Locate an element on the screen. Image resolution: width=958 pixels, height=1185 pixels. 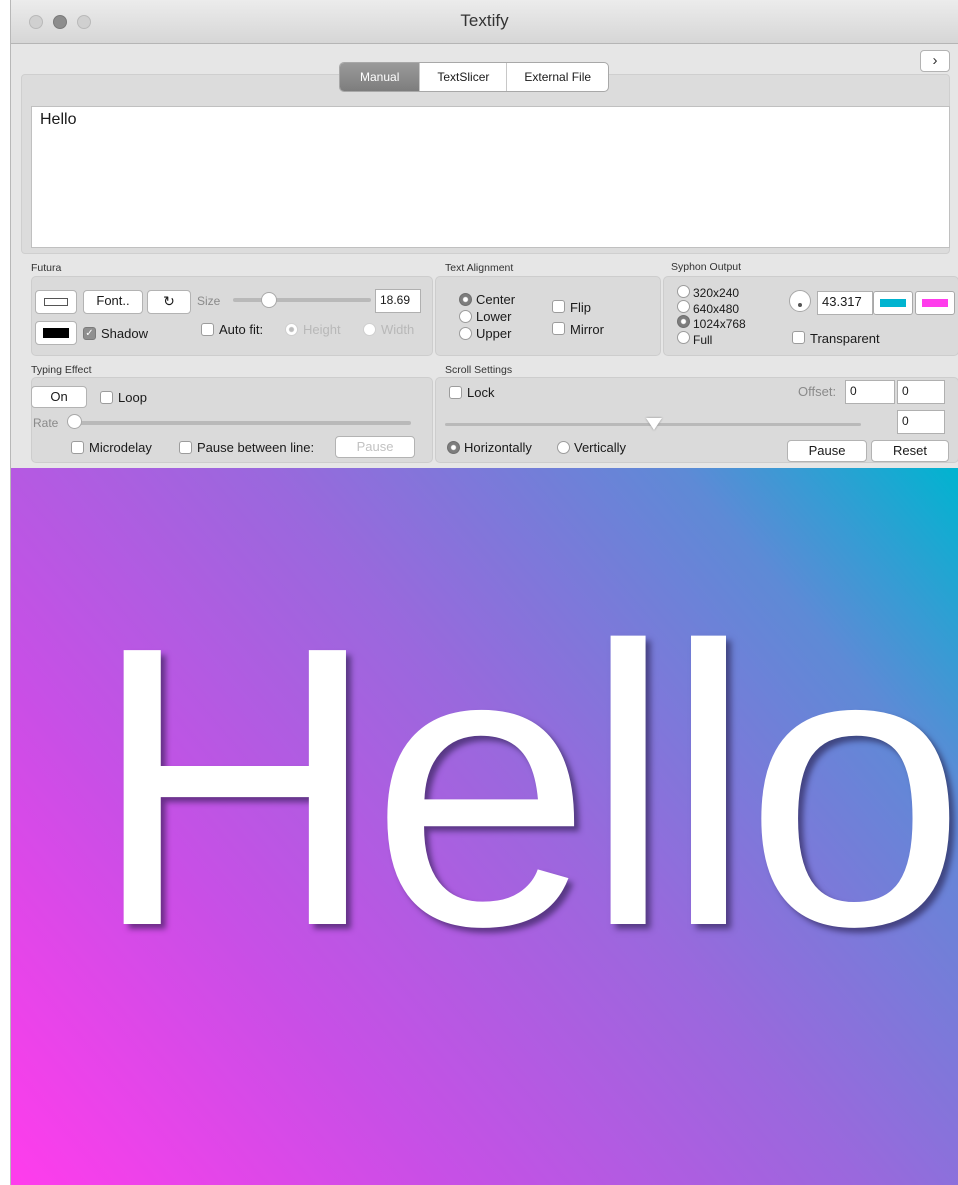
white-color-icon is located at coordinates (56, 302).